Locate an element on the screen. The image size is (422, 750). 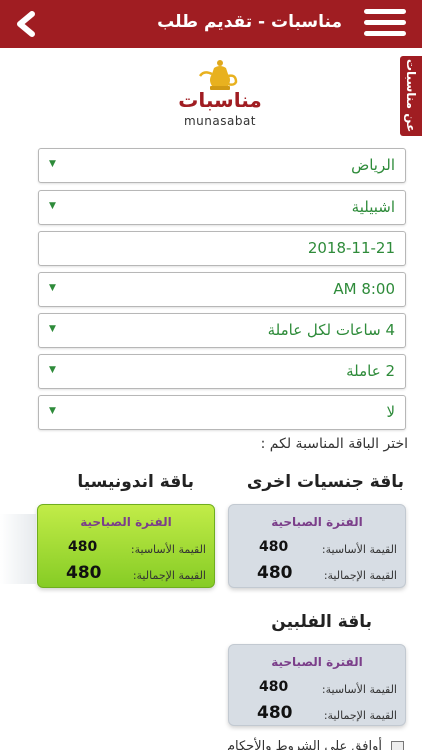
district-select: اشبيلية ▼ is located at coordinates (222, 207).